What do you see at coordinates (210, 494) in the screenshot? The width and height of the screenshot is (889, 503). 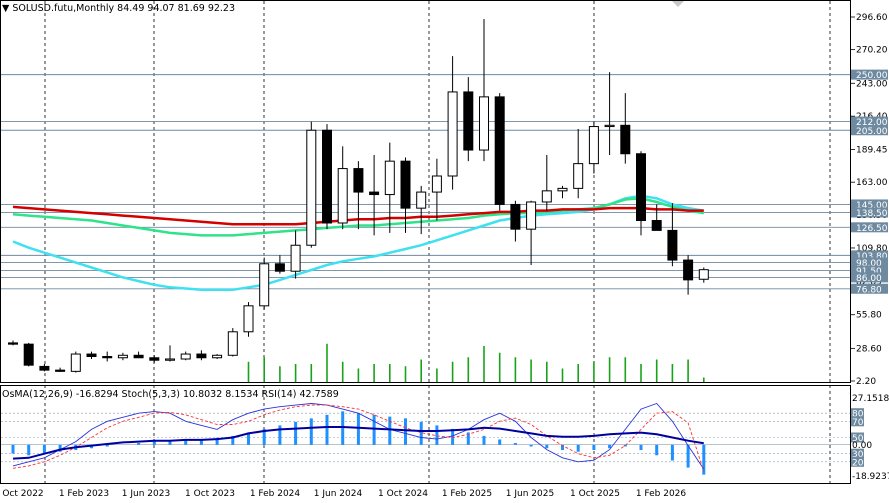 I see `time-label: 1 Oct 2023` at bounding box center [210, 494].